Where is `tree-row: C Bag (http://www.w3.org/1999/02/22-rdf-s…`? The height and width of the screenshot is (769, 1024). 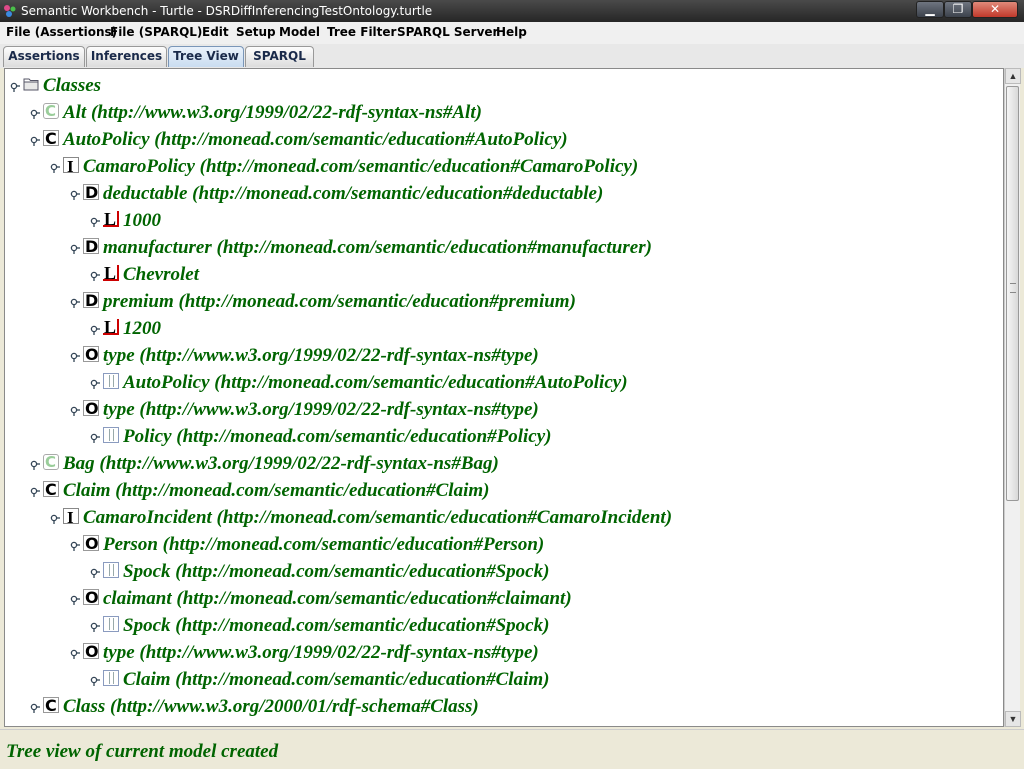
tree-row: C Bag (http://www.w3.org/1999/02/22-rdf-s… is located at coordinates (504, 464).